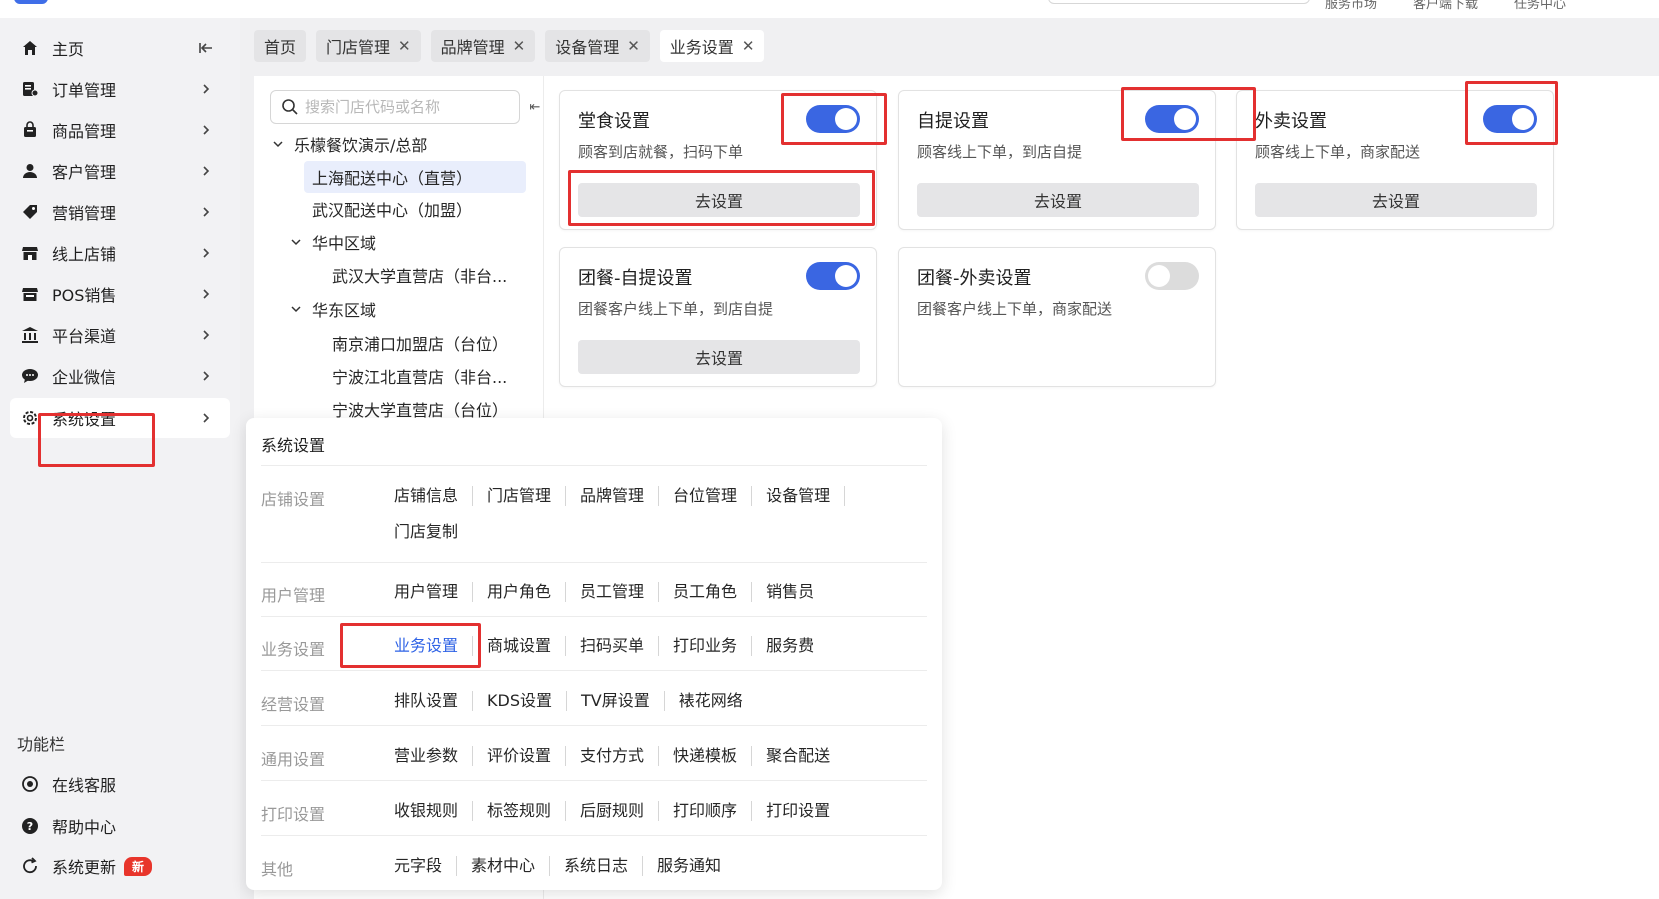 This screenshot has width=1659, height=899. Describe the element at coordinates (1351, 6) in the screenshot. I see `top-link-service-market: 服务市场` at that location.